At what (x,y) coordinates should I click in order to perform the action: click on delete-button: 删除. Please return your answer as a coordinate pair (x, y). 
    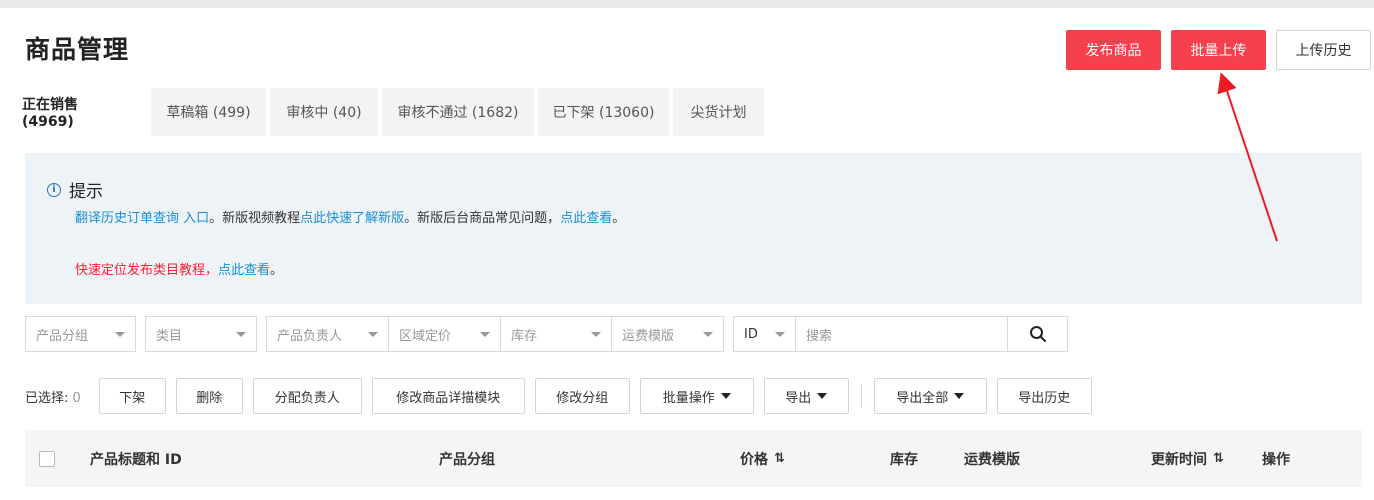
    Looking at the image, I should click on (209, 396).